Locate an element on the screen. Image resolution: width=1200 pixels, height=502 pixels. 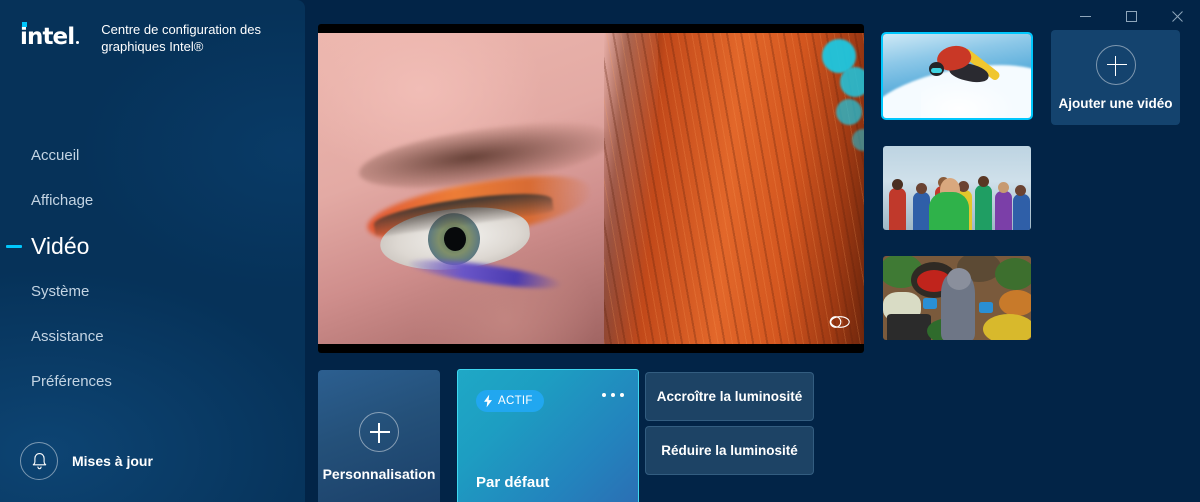
increase-brightness-label: Accroître la luminosité is located at coordinates (729, 396).